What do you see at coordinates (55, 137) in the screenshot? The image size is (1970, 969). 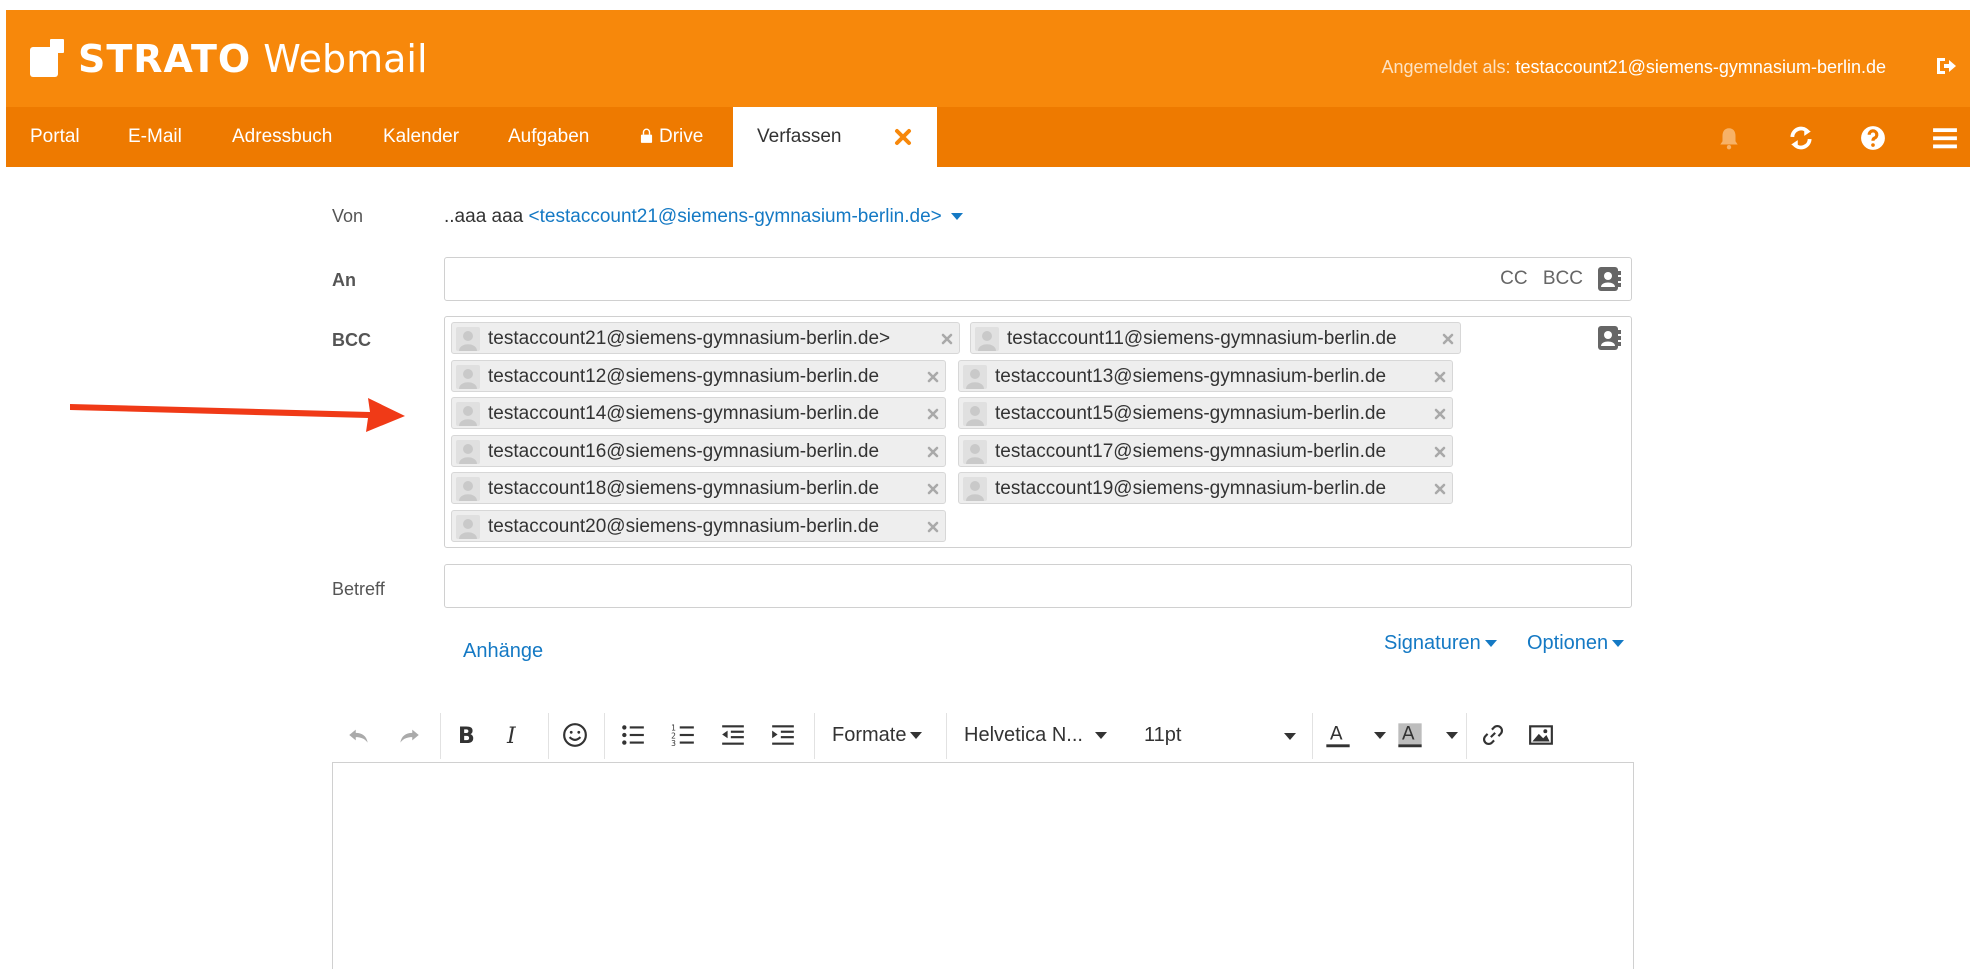 I see `nav-portal: Portal` at bounding box center [55, 137].